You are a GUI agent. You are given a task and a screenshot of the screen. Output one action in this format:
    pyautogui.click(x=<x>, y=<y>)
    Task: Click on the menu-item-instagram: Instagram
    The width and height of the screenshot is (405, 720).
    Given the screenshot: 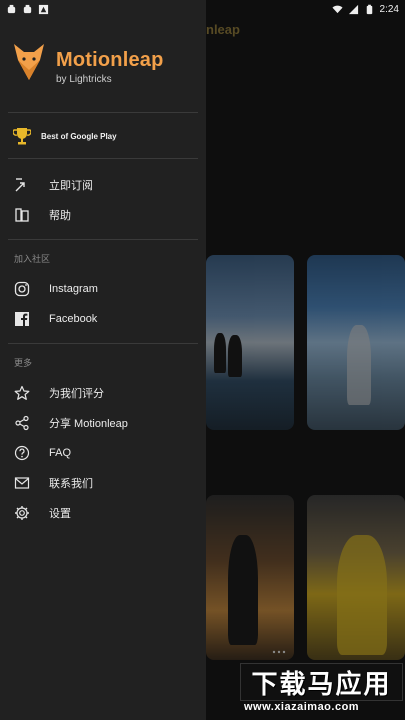 What is the action you would take?
    pyautogui.click(x=55, y=289)
    